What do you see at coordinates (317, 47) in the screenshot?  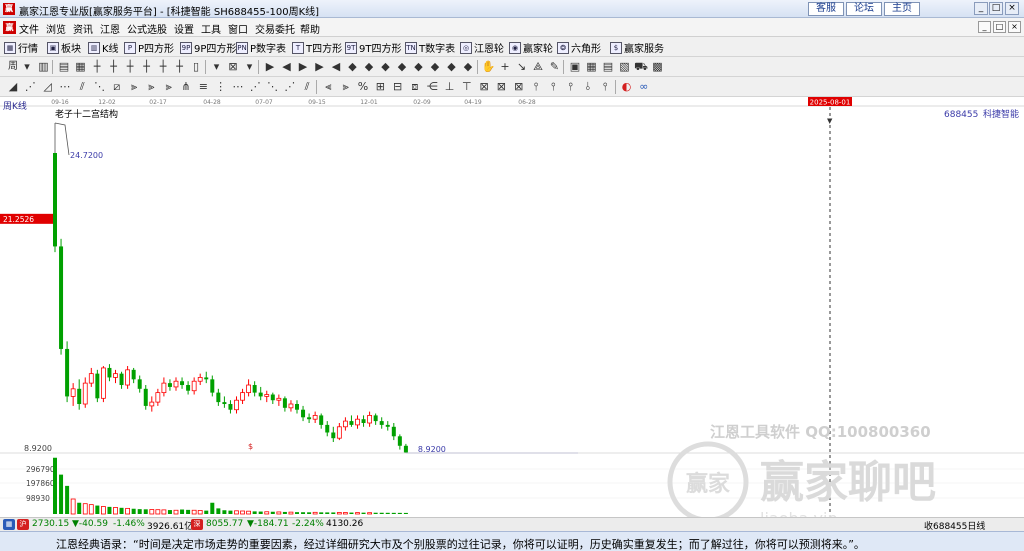 I see `toolbar-t-square-button: T T四方形` at bounding box center [317, 47].